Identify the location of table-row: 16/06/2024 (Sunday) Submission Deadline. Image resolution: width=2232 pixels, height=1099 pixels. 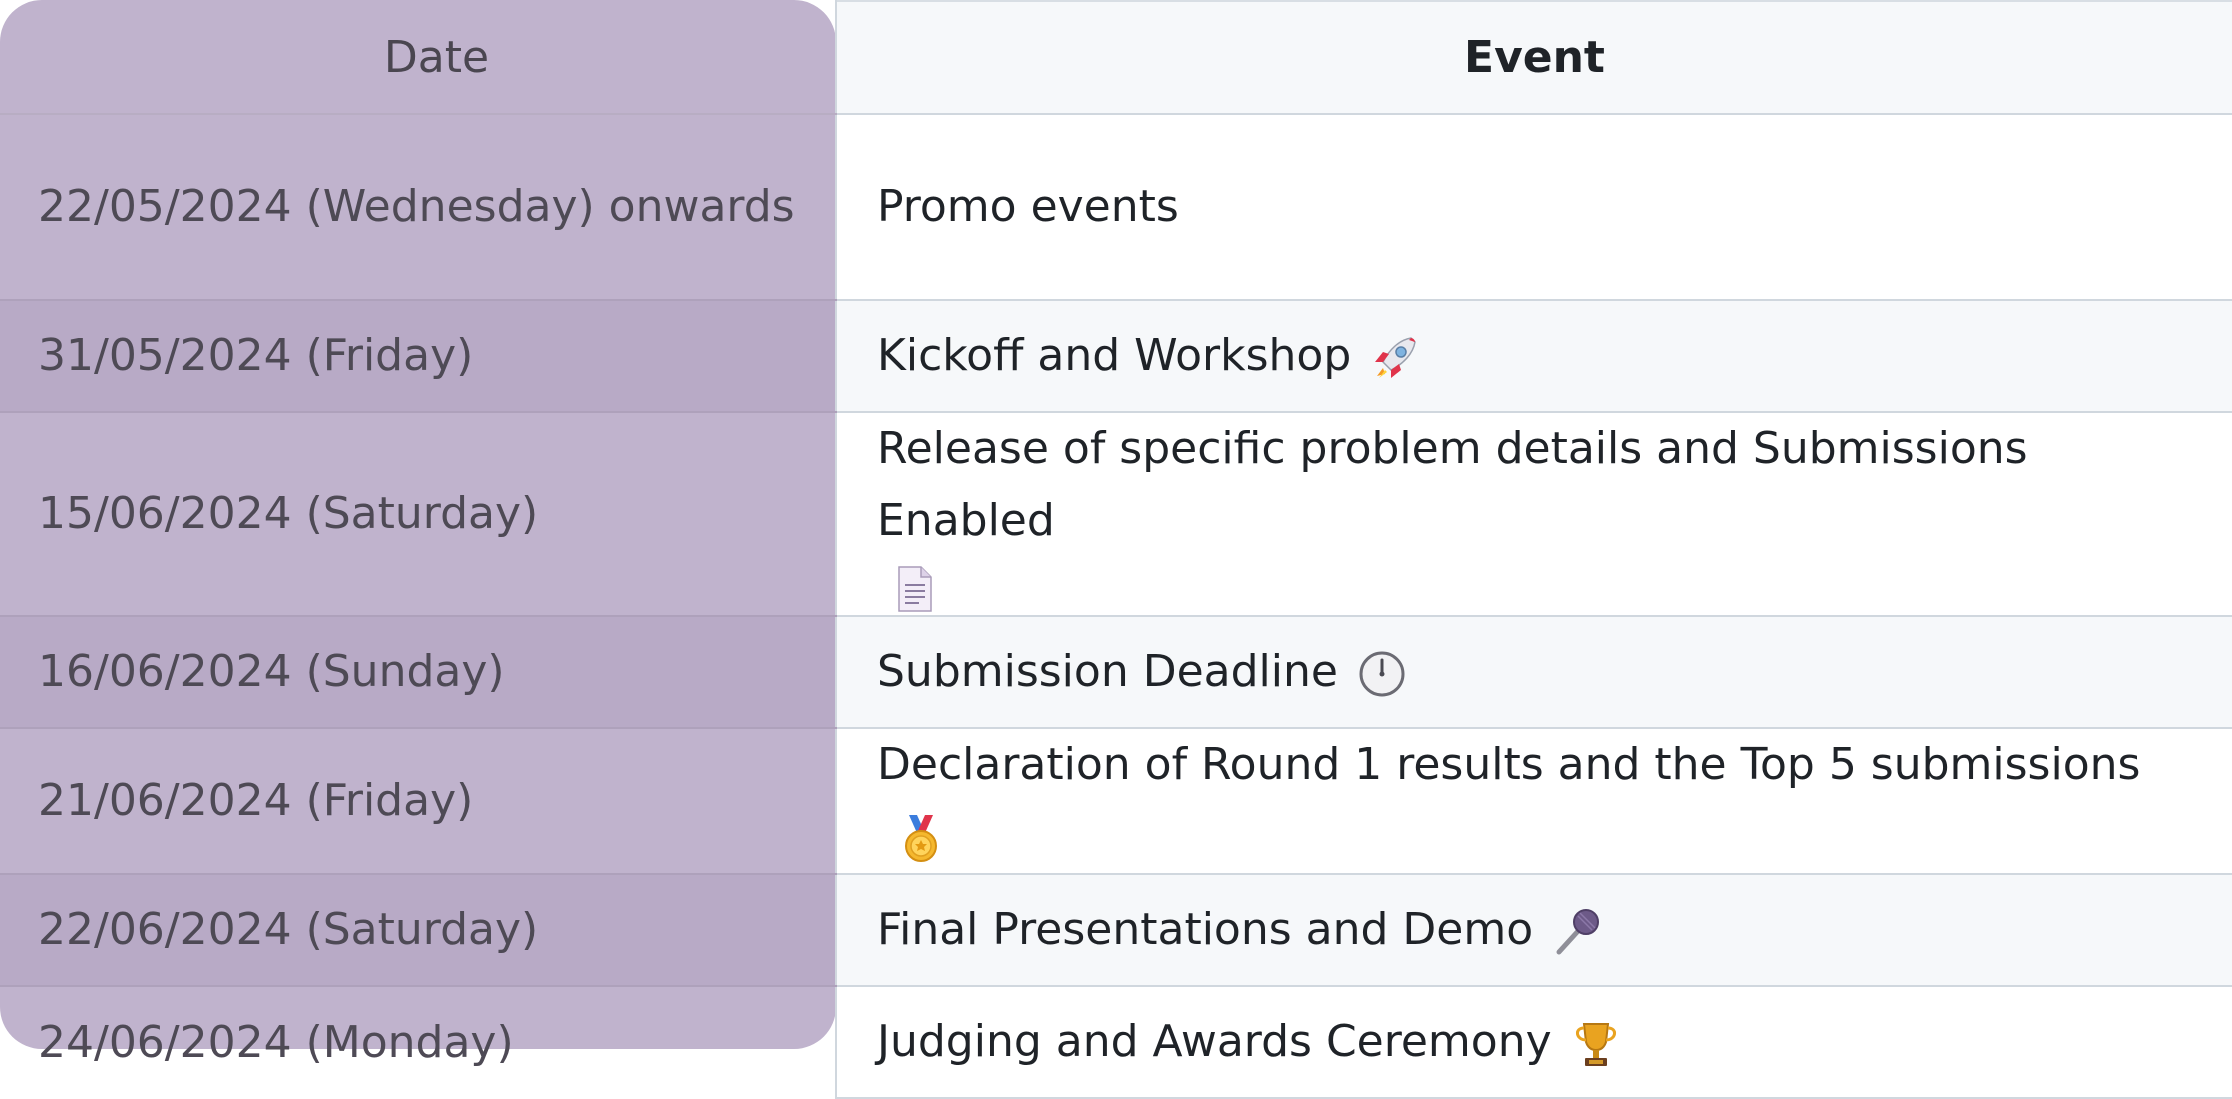
(1116, 672).